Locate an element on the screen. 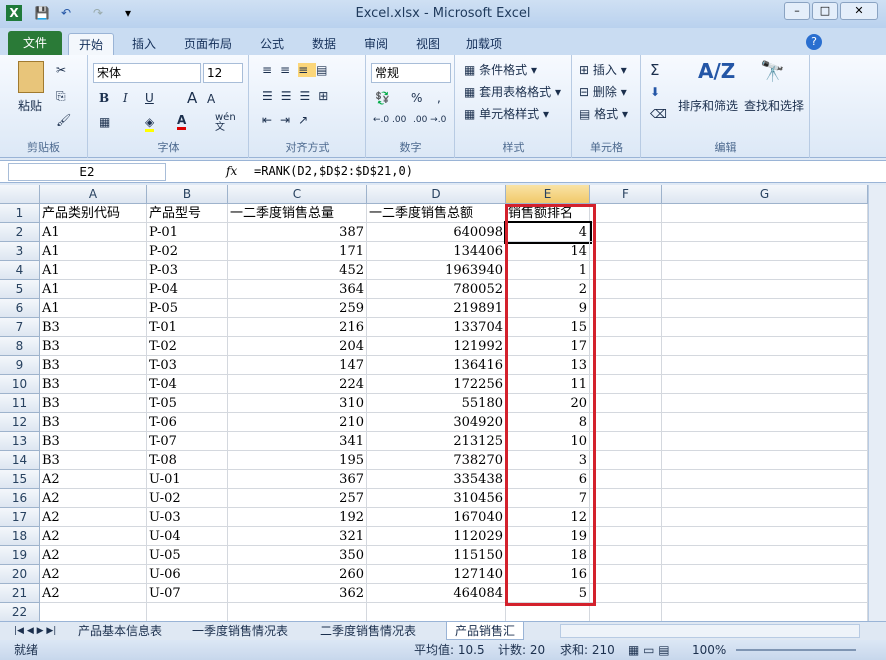 The height and width of the screenshot is (660, 886). vertical-scrollbar is located at coordinates (877, 403).